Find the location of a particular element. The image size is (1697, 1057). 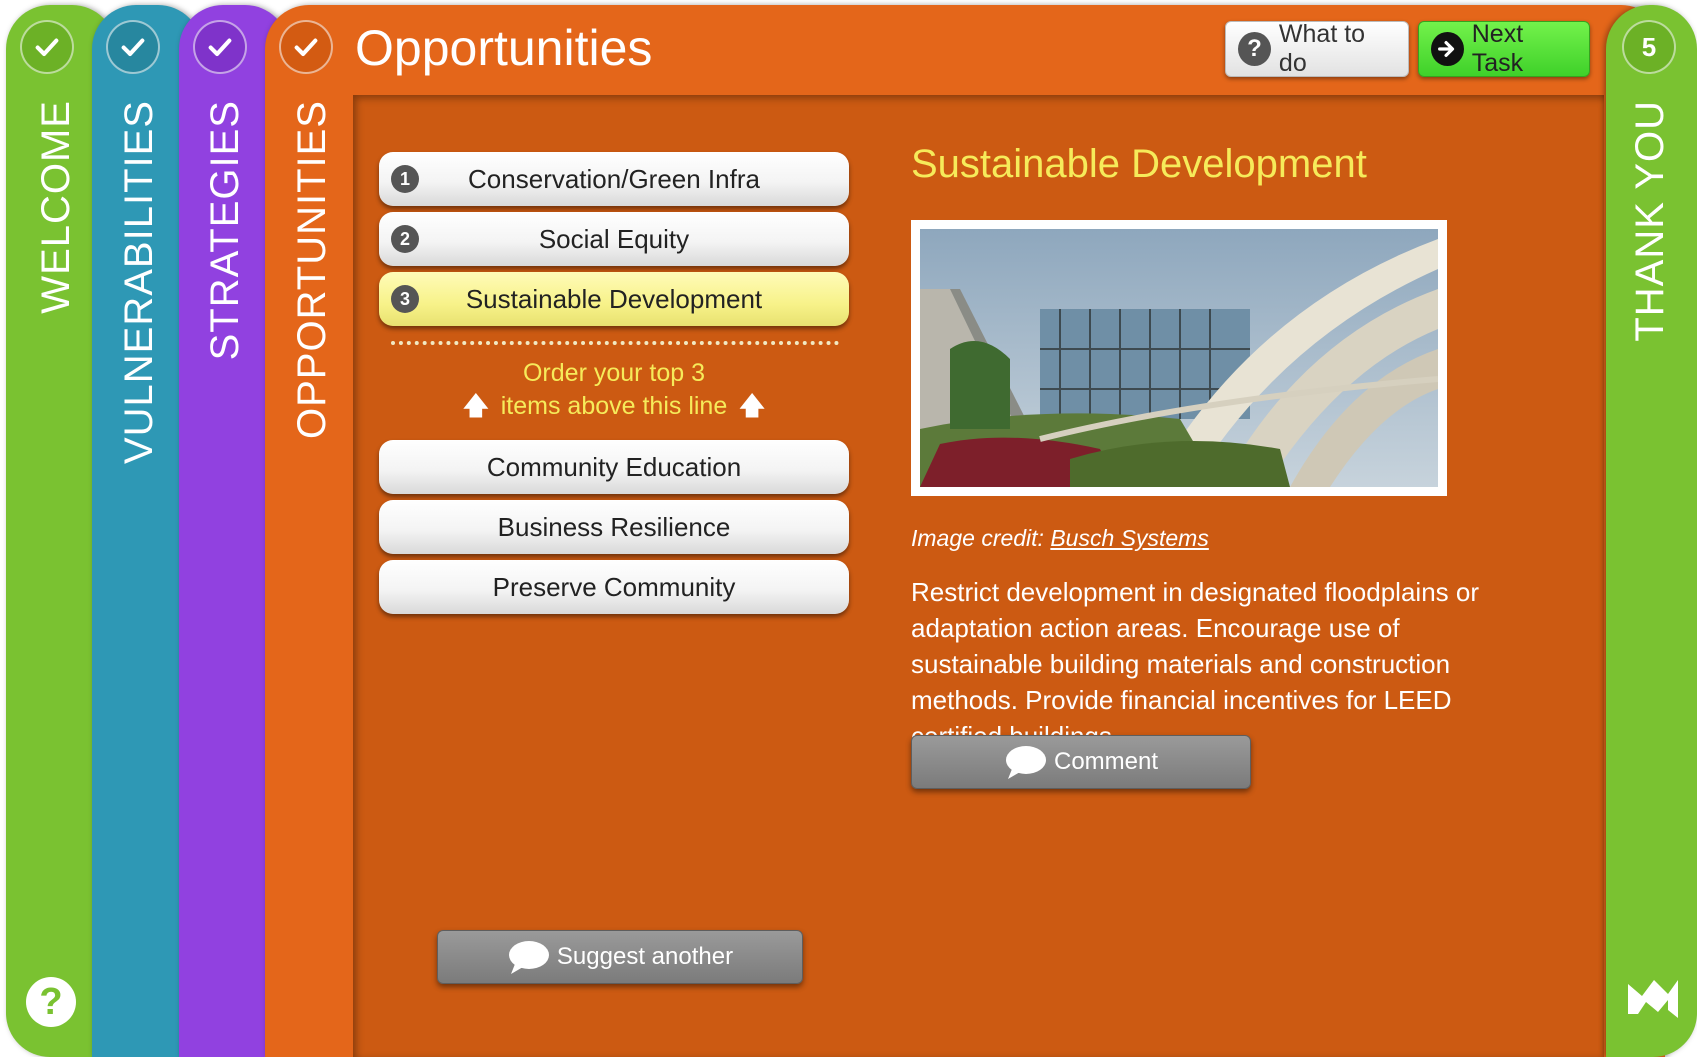

list-item-label: Conservation/Green Infra is located at coordinates (614, 178).